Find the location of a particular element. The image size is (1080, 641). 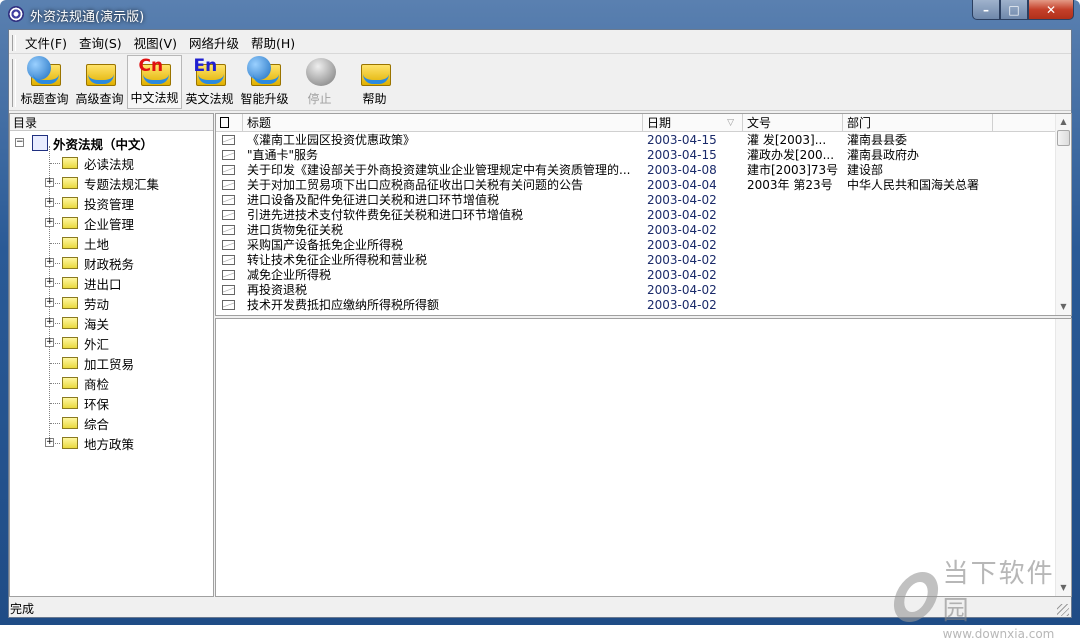

tree-item: + 地方政策 is located at coordinates (111, 443).